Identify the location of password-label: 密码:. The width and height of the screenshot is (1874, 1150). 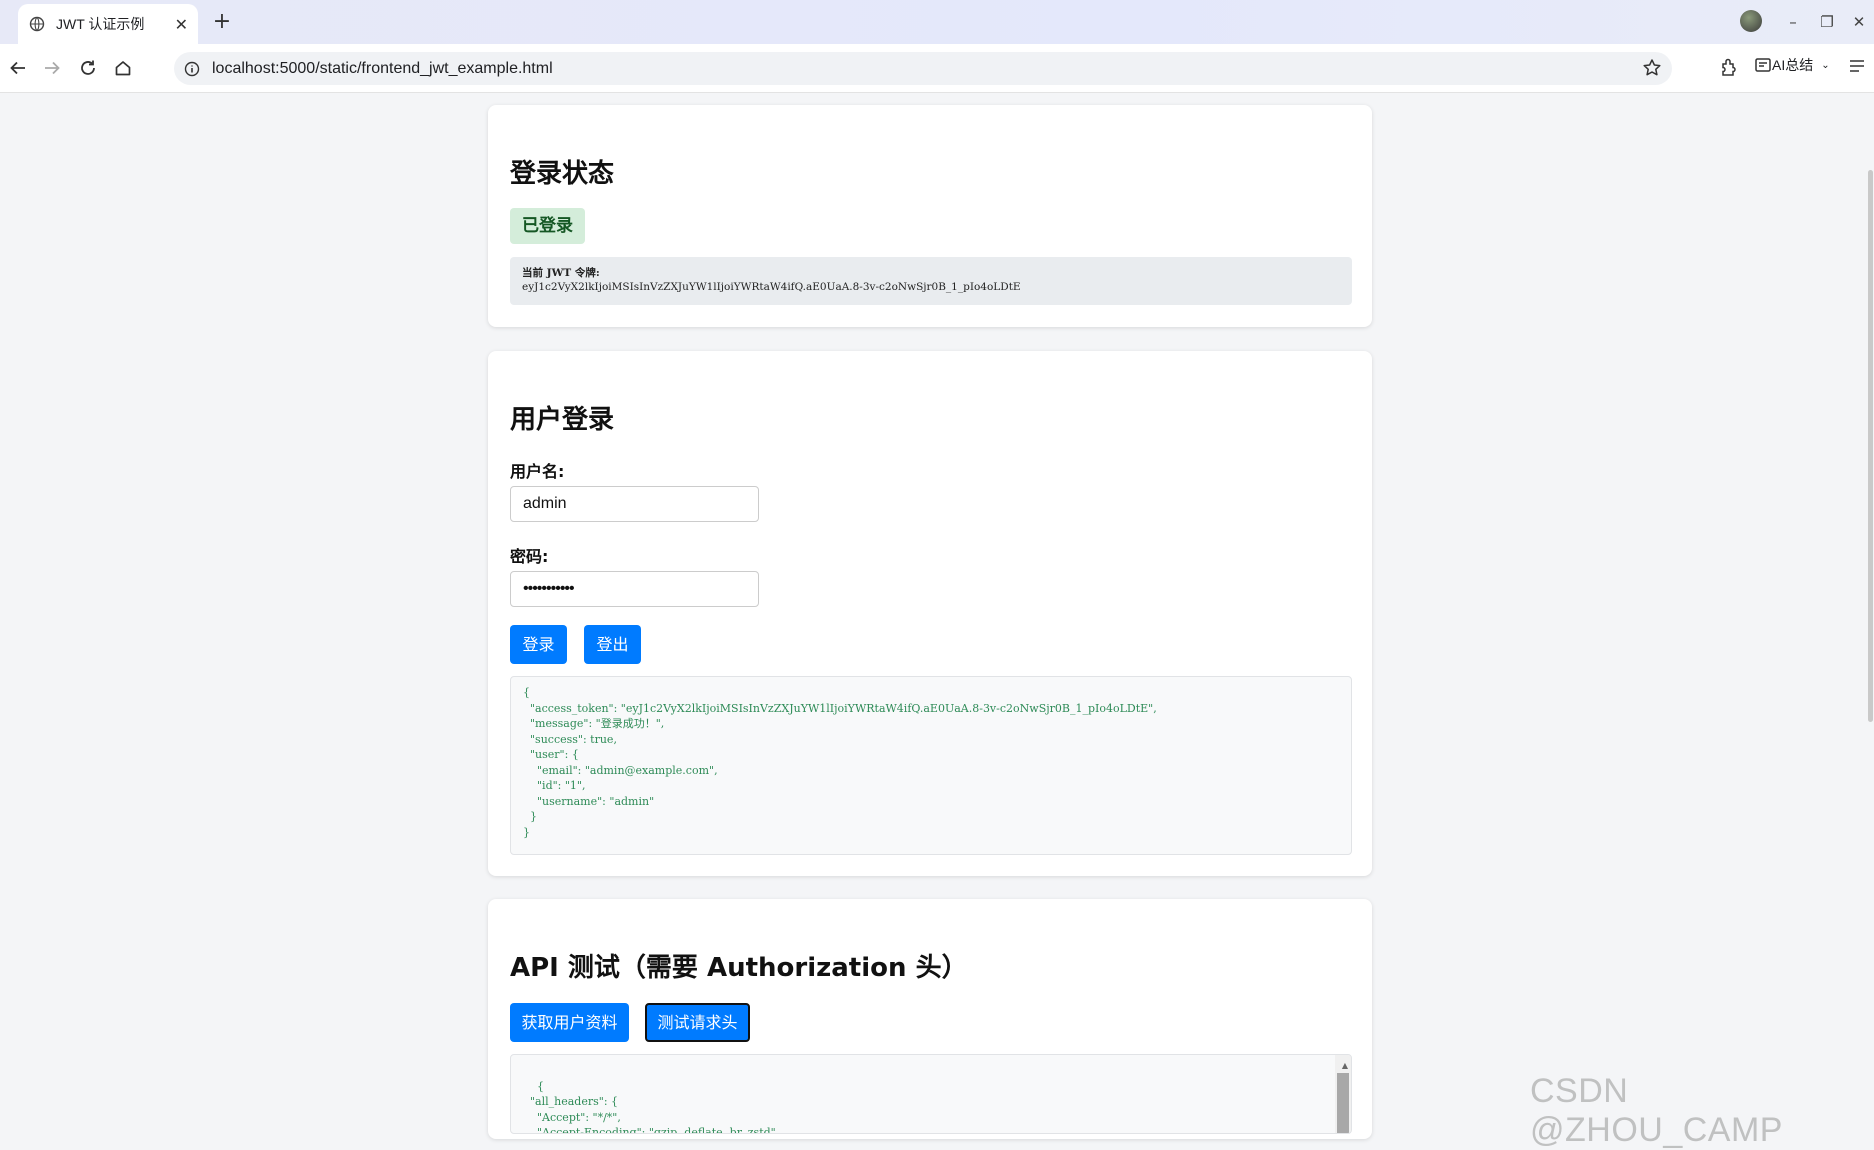
(529, 556).